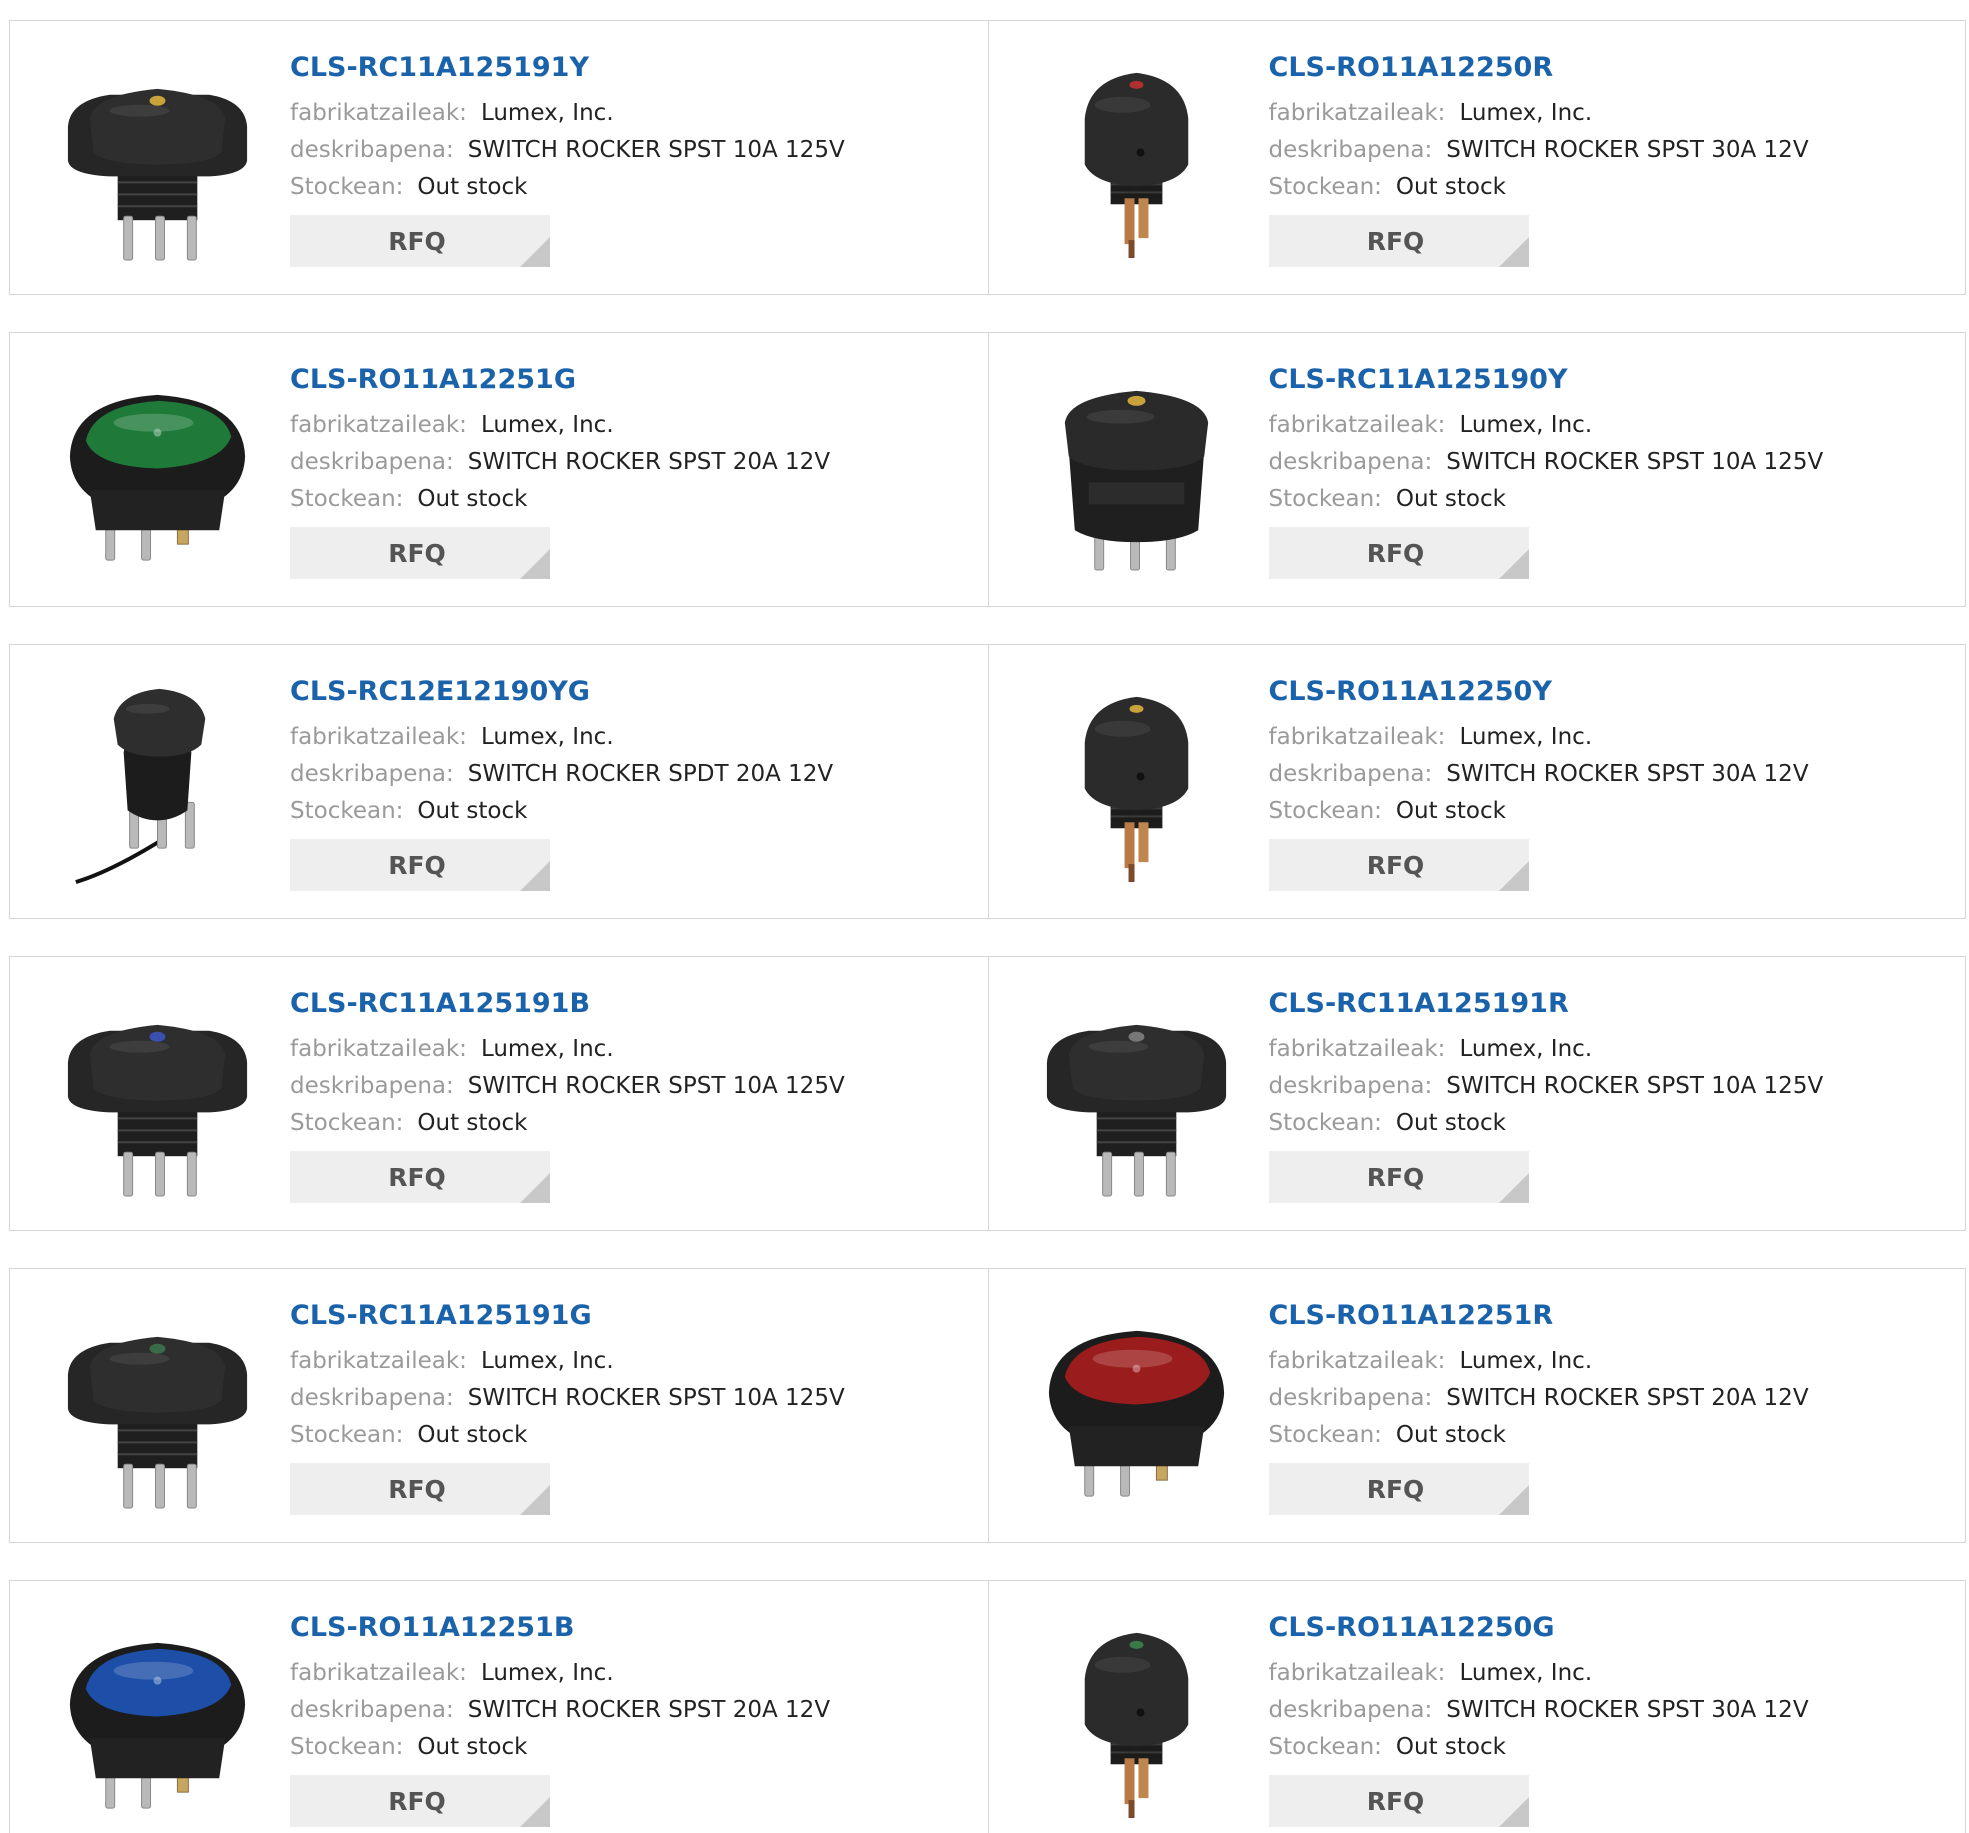  What do you see at coordinates (629, 68) in the screenshot?
I see `part-number-link: CLS-RC11A125191Y` at bounding box center [629, 68].